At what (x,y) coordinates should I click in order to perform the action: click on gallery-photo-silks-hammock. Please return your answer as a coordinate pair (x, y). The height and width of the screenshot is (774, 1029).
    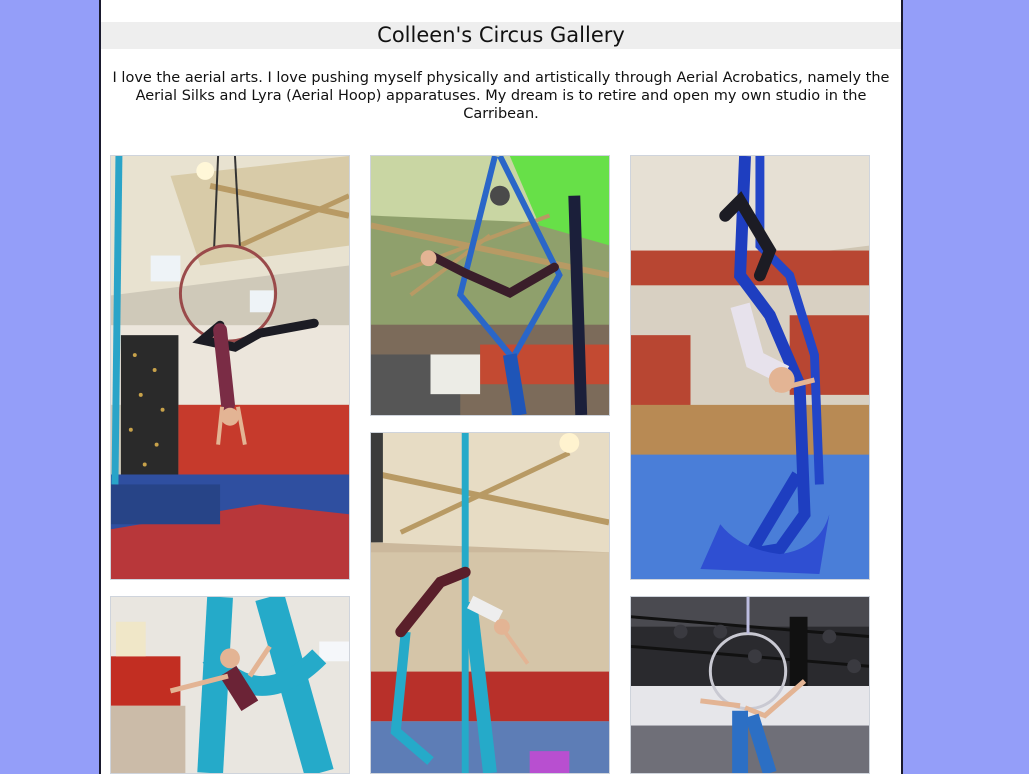
    Looking at the image, I should click on (230, 685).